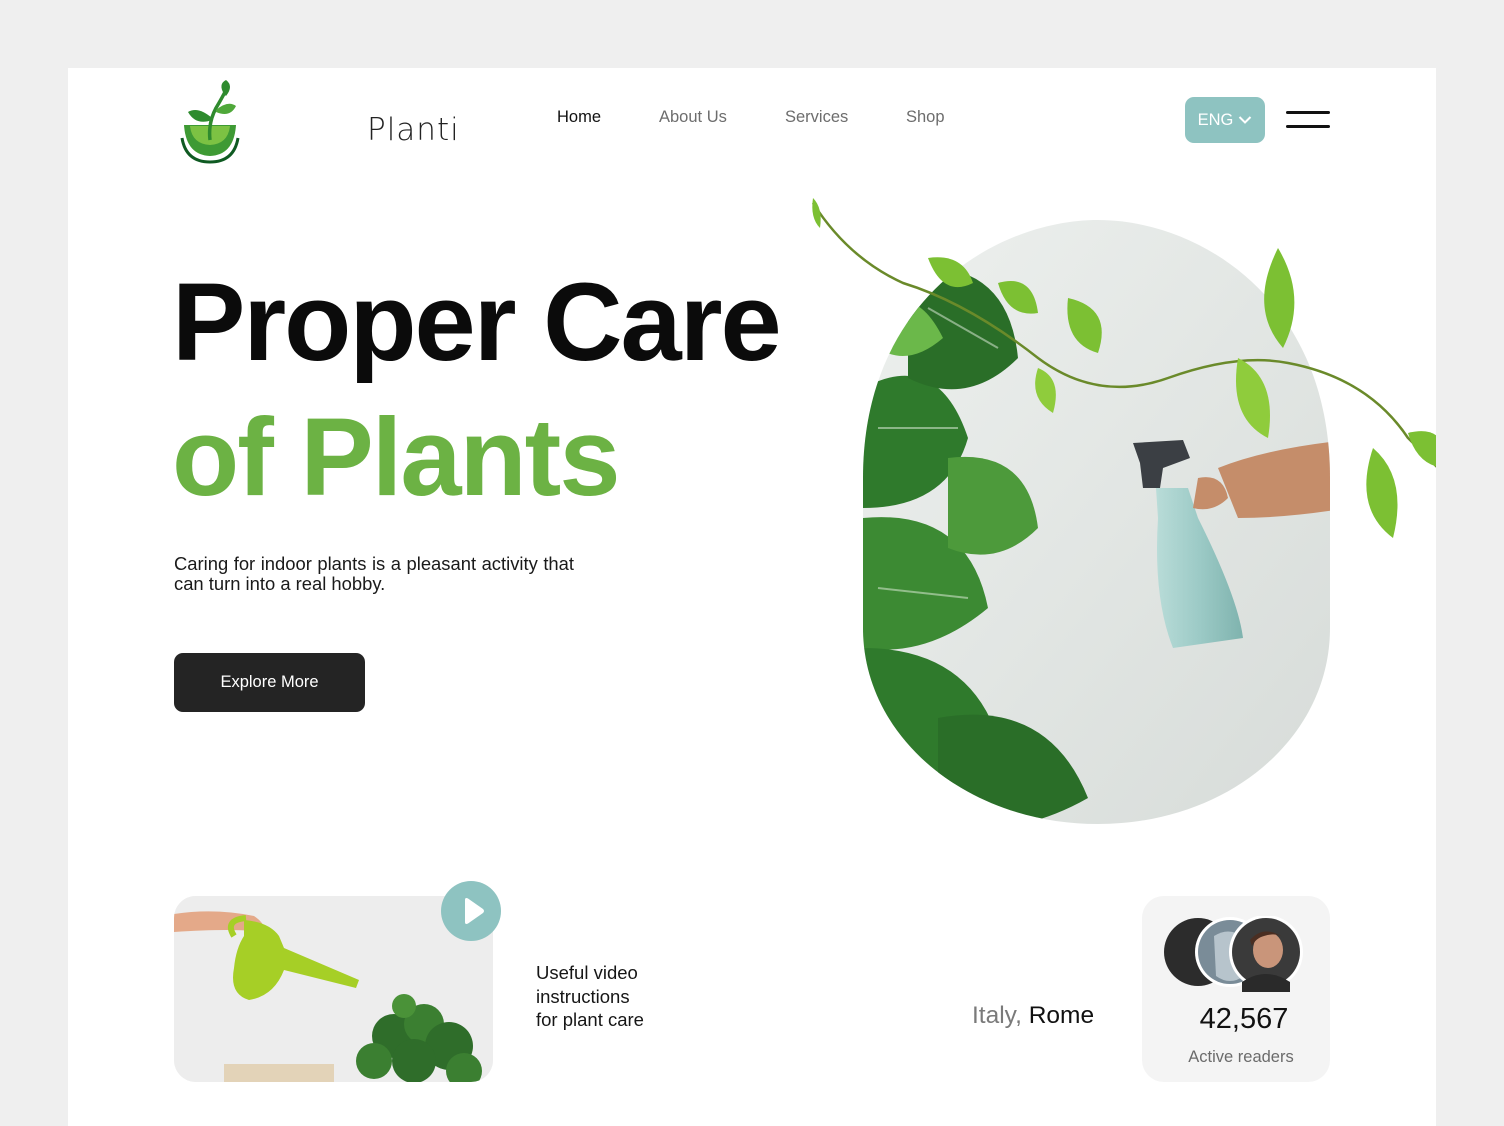  What do you see at coordinates (997, 1015) in the screenshot?
I see `location-country: Italy,` at bounding box center [997, 1015].